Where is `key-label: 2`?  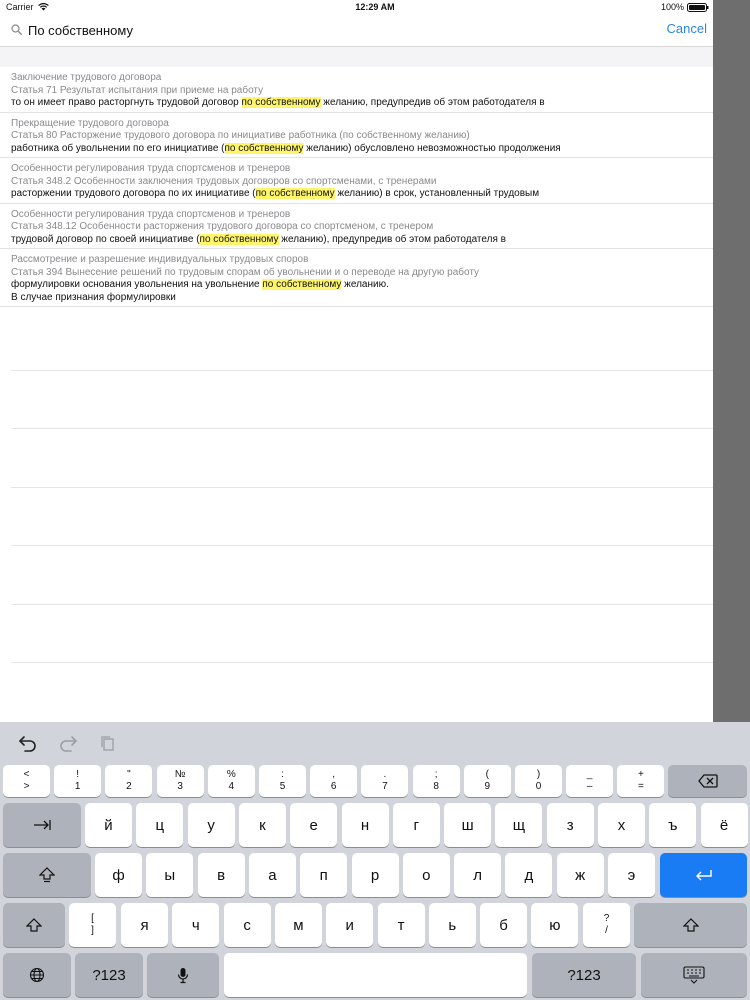 key-label: 2 is located at coordinates (129, 786).